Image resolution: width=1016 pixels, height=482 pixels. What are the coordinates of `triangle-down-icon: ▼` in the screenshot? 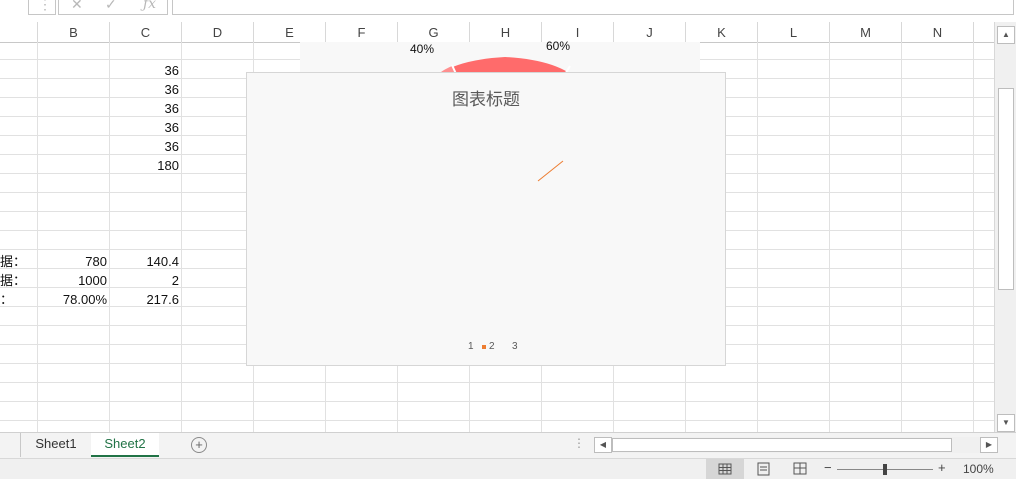 It's located at (1006, 422).